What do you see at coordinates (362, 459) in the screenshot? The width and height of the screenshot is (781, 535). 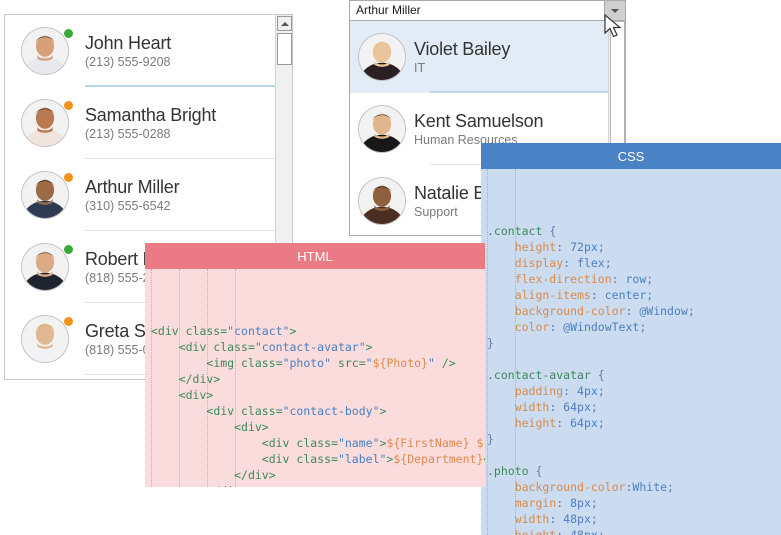 I see `code-token: "label"` at bounding box center [362, 459].